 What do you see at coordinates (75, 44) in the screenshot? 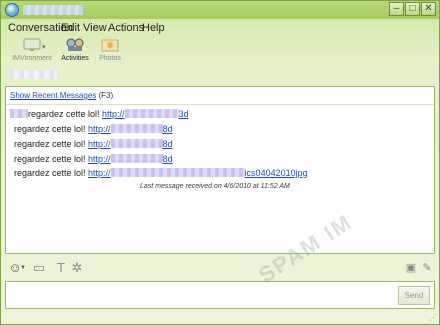
I see `activities-icon` at bounding box center [75, 44].